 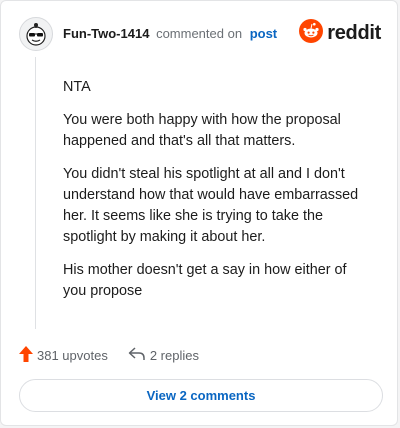 I want to click on action-text: commented on, so click(x=199, y=33).